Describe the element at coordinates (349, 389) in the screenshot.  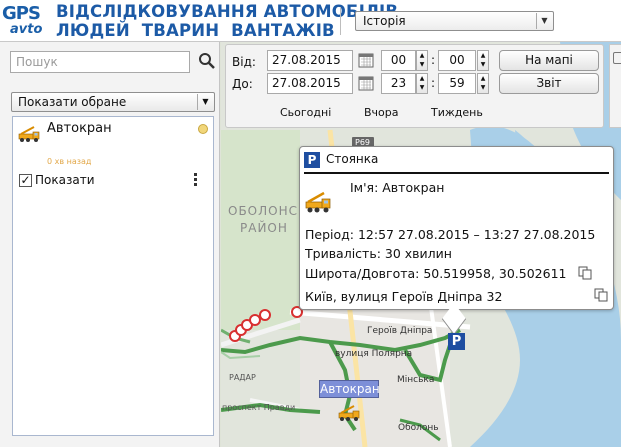
I see `vehicle-map-label: Автокран` at that location.